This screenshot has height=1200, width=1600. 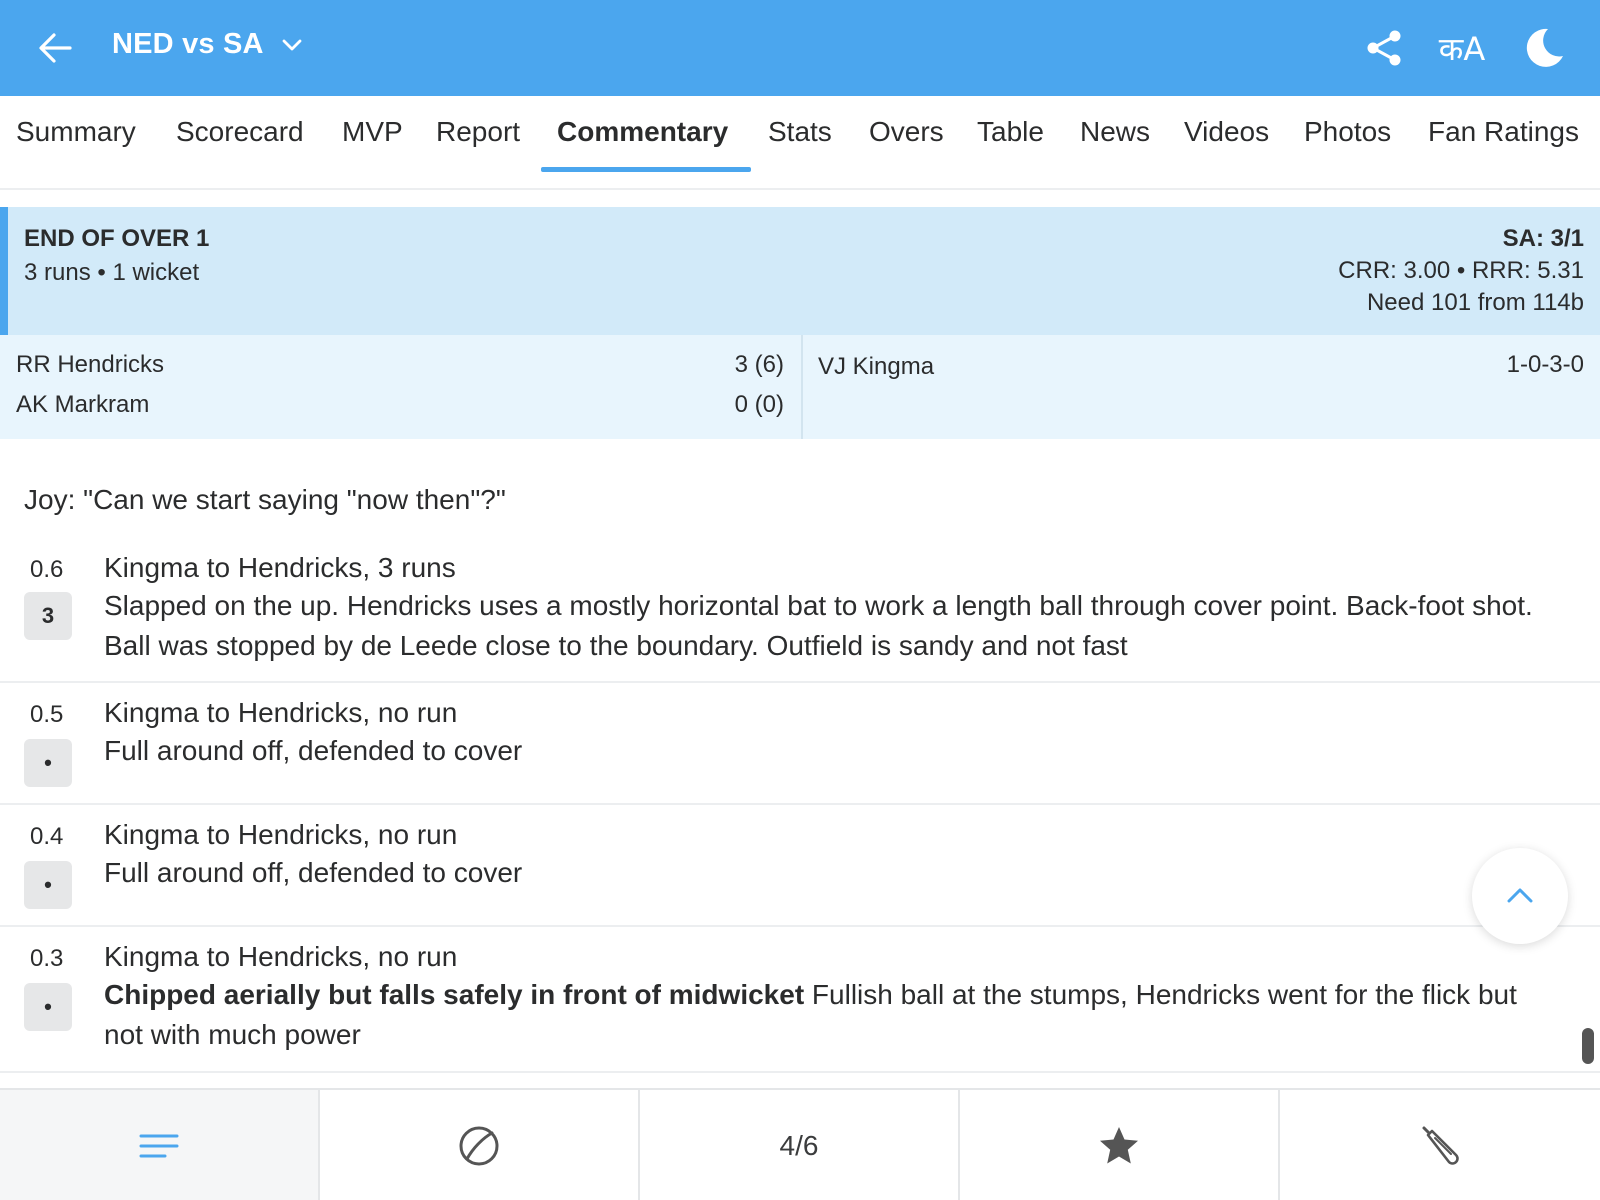 I want to click on tab-summary: Summary, so click(x=76, y=132).